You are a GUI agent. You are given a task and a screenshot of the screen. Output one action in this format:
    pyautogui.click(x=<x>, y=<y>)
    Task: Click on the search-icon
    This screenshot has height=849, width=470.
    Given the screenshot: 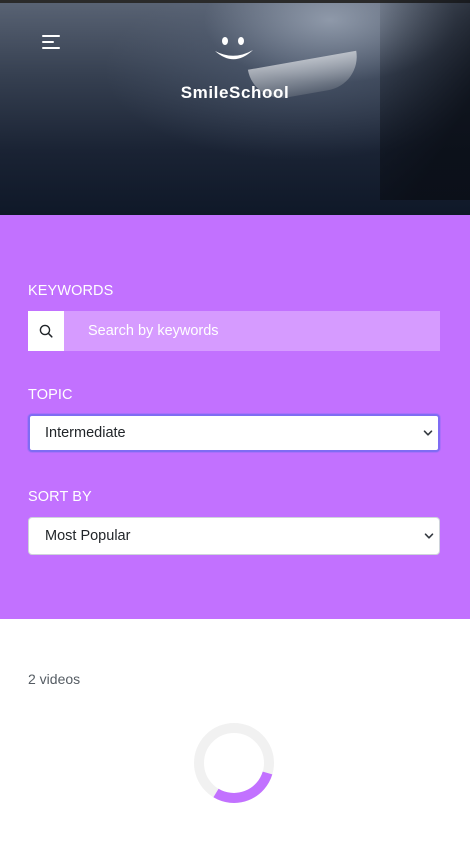 What is the action you would take?
    pyautogui.click(x=46, y=331)
    